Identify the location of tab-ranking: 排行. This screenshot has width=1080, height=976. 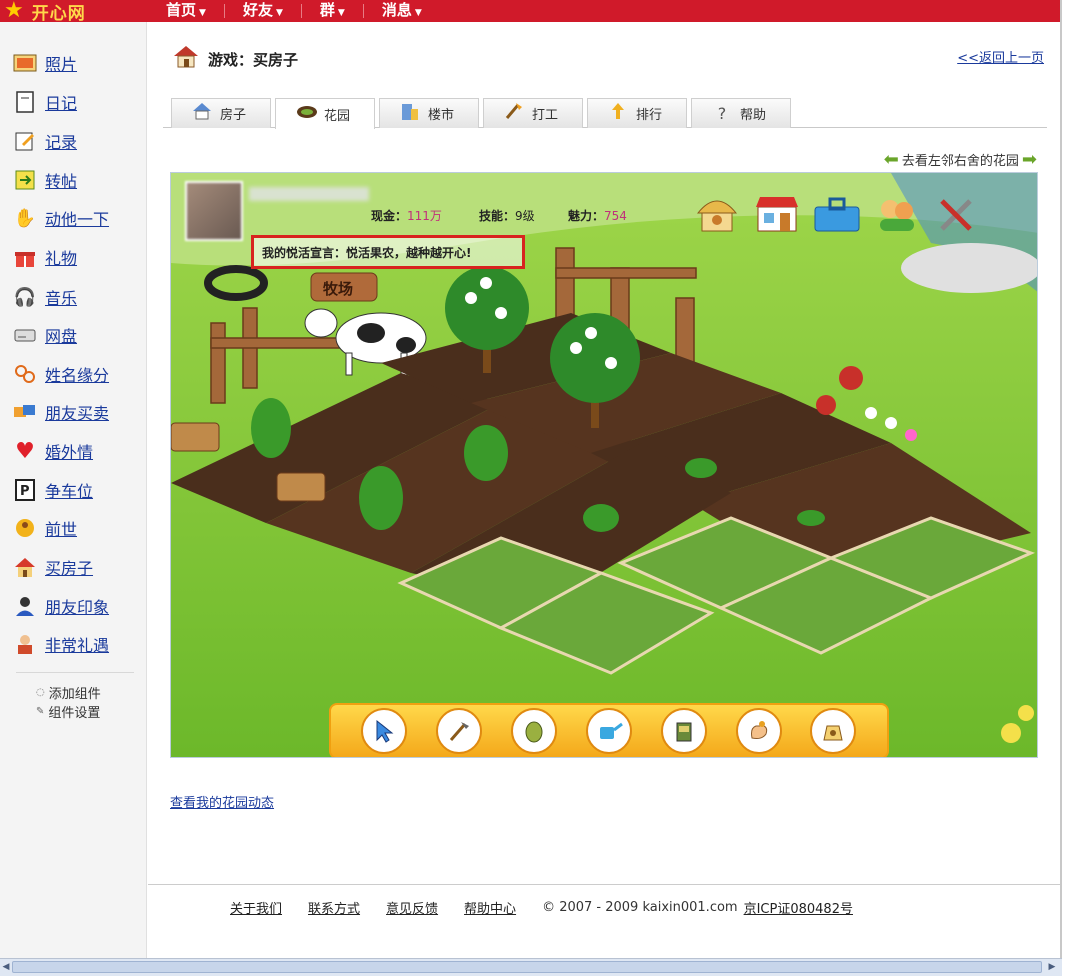
(637, 113).